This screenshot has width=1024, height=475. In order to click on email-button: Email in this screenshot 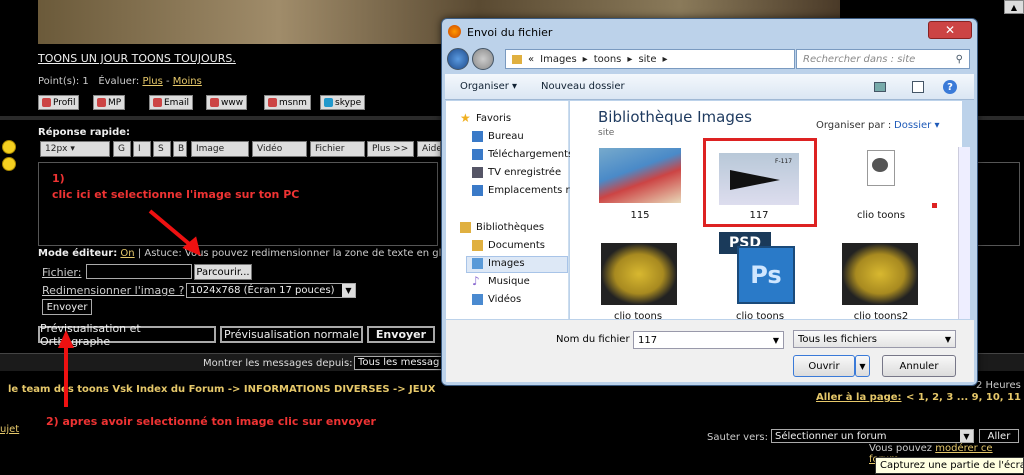, I will do `click(171, 102)`.